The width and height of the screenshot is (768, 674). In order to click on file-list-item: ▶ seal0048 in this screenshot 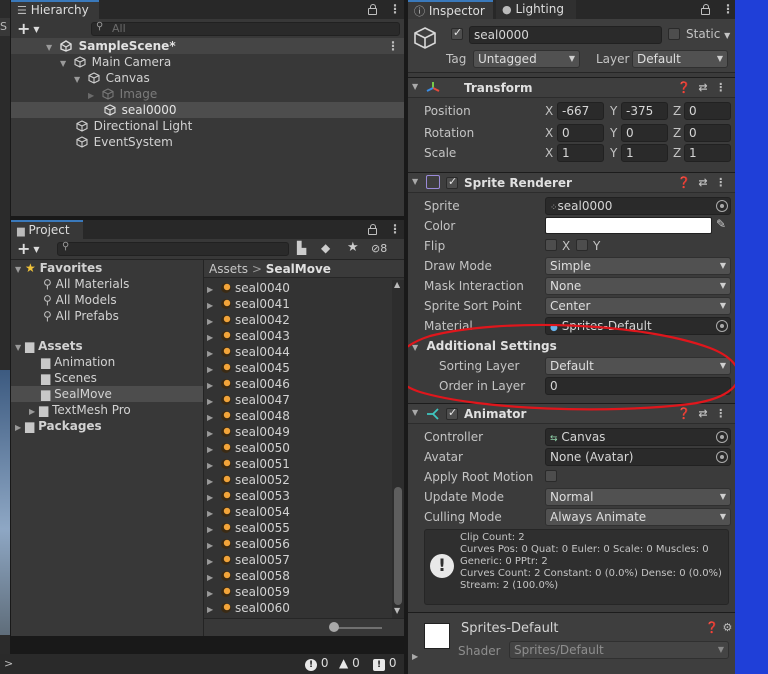, I will do `click(298, 416)`.